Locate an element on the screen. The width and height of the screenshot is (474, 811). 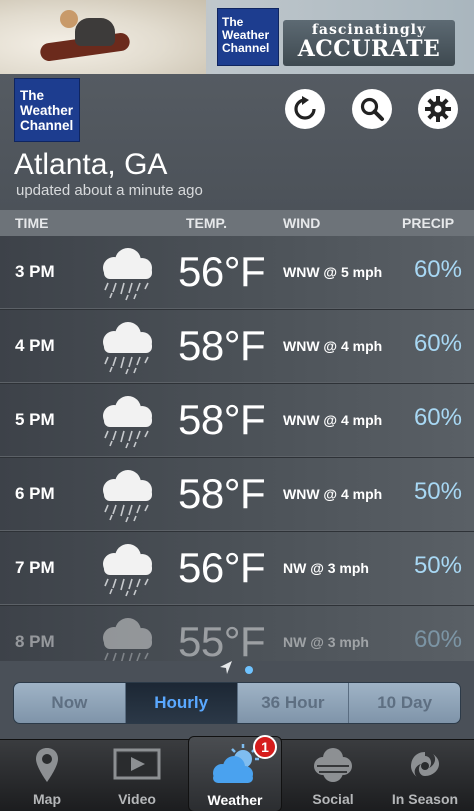
row-temp: 55°F is located at coordinates (222, 639).